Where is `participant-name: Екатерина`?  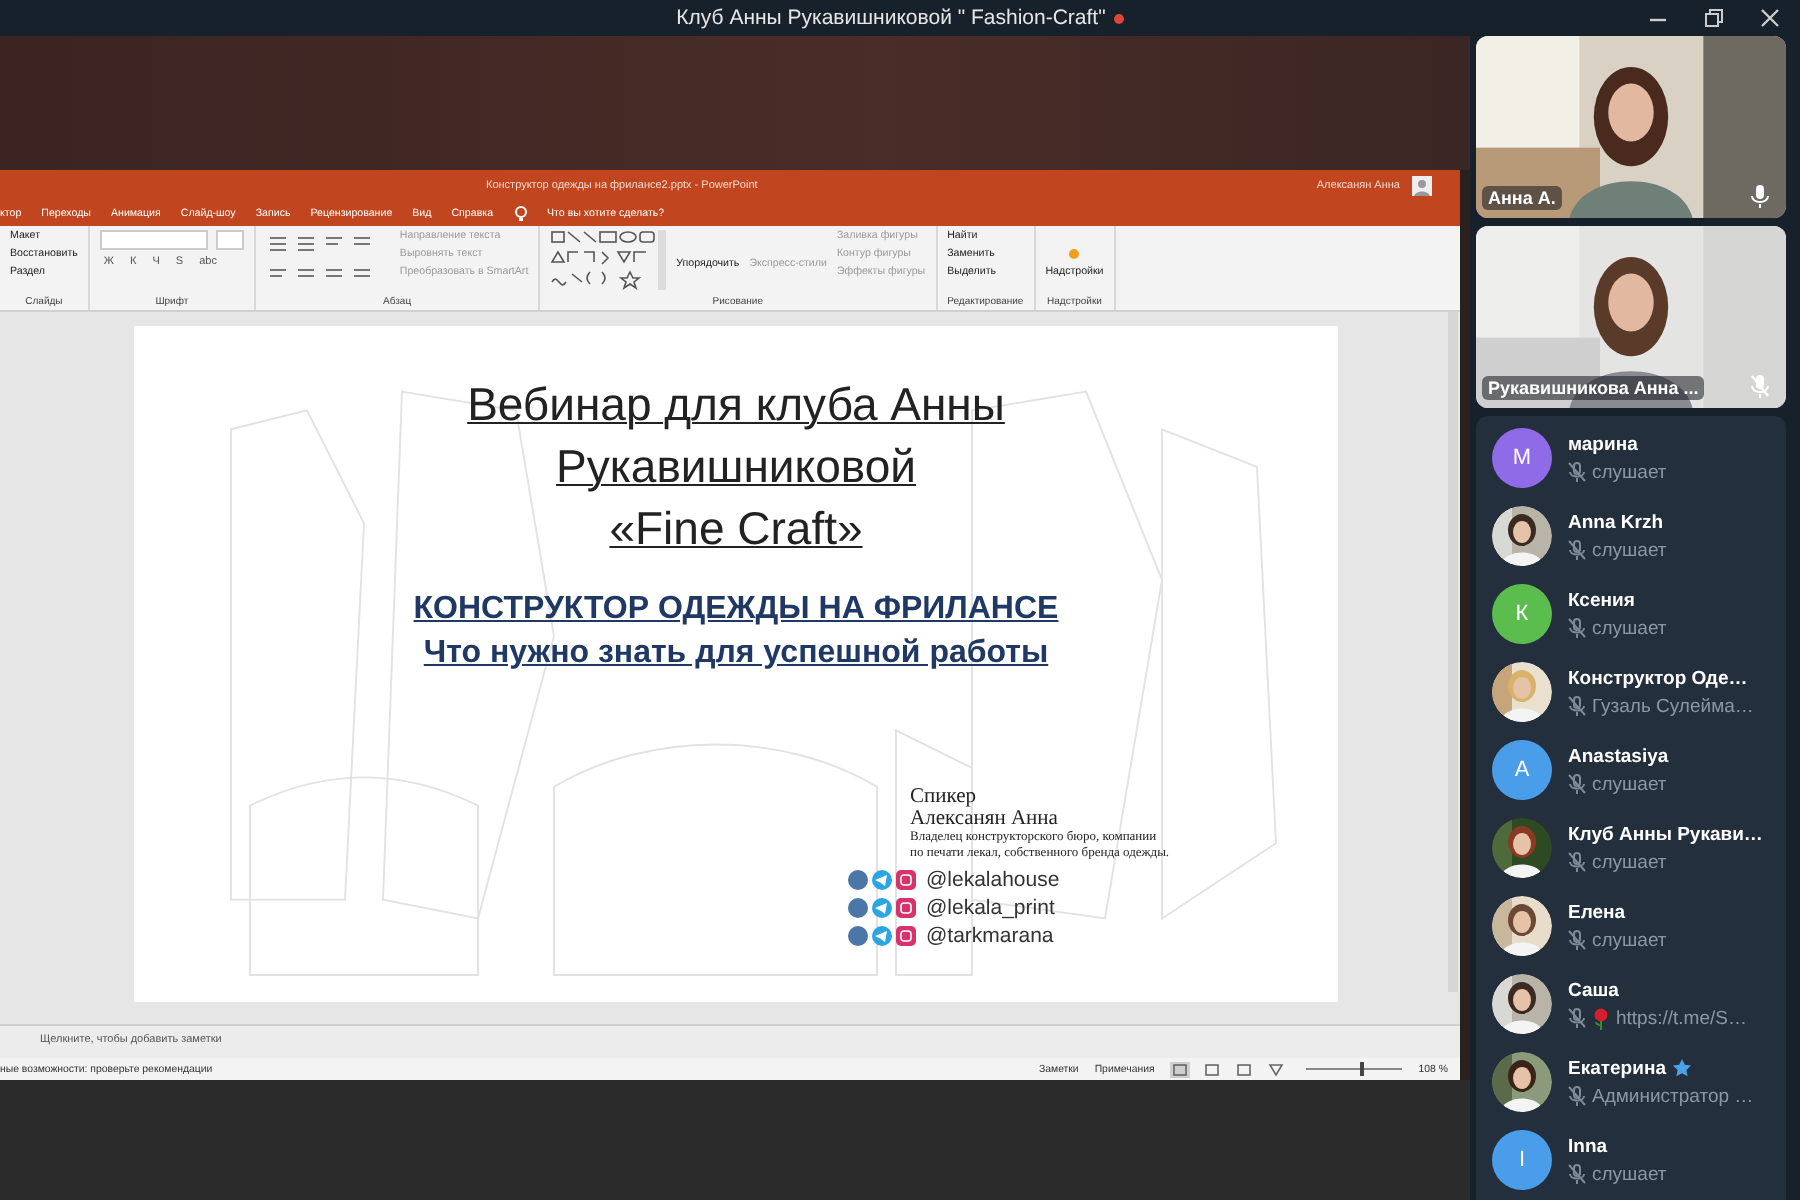 participant-name: Екатерина is located at coordinates (1617, 1068).